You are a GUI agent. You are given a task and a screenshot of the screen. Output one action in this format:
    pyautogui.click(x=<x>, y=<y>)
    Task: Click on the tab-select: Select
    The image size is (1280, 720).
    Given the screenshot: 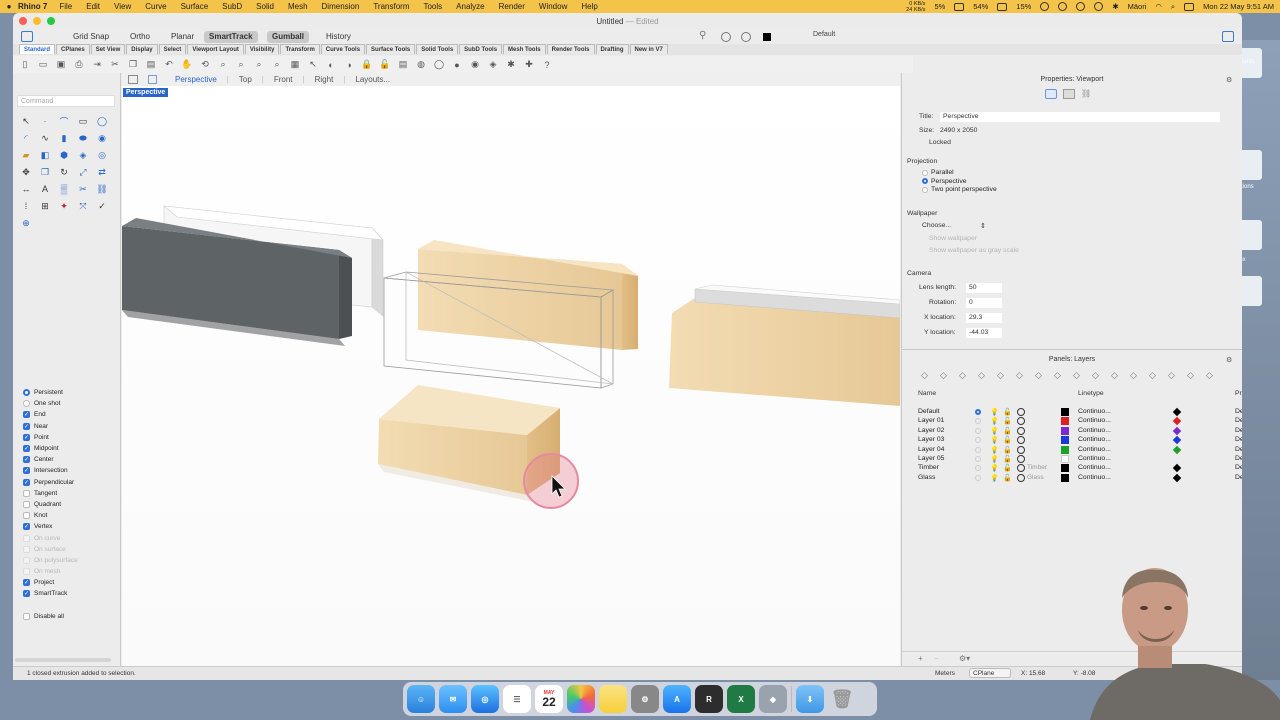 What is the action you would take?
    pyautogui.click(x=172, y=49)
    